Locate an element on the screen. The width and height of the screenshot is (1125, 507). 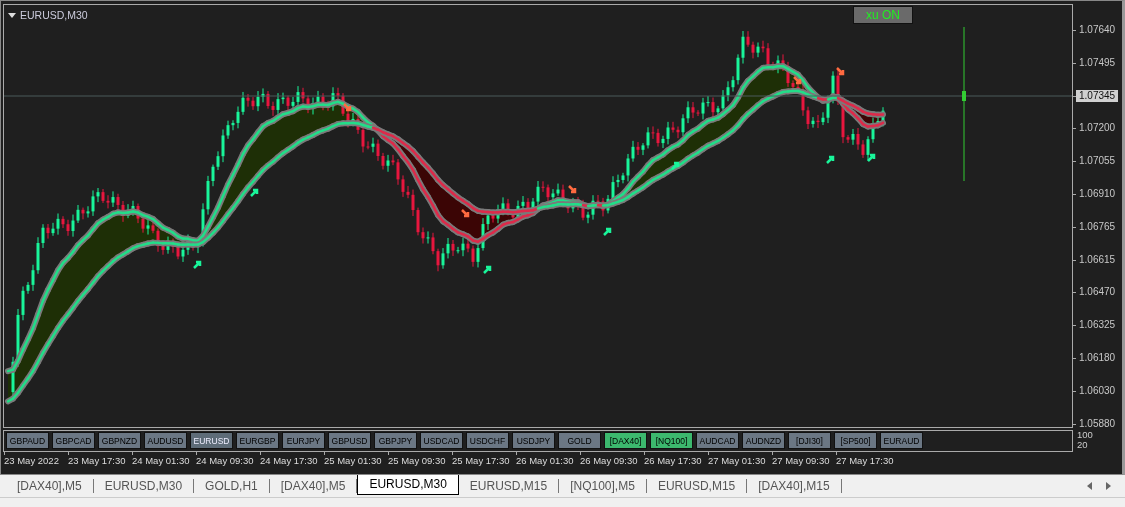
time-axis-label: 26 May 17:30 is located at coordinates (673, 460).